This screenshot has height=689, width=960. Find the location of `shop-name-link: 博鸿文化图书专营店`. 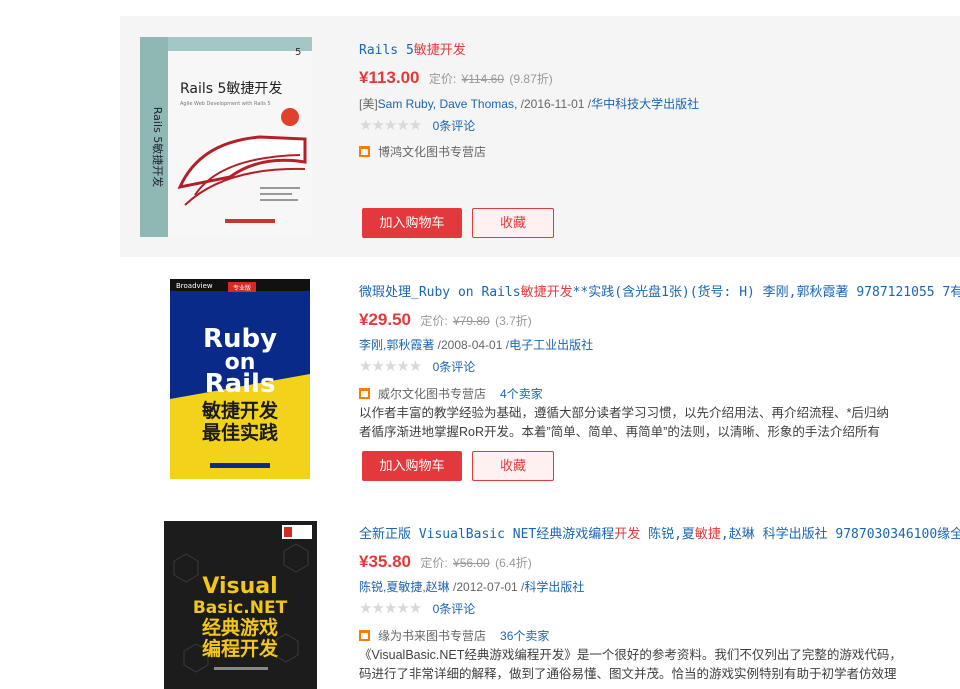

shop-name-link: 博鸿文化图书专营店 is located at coordinates (432, 152).